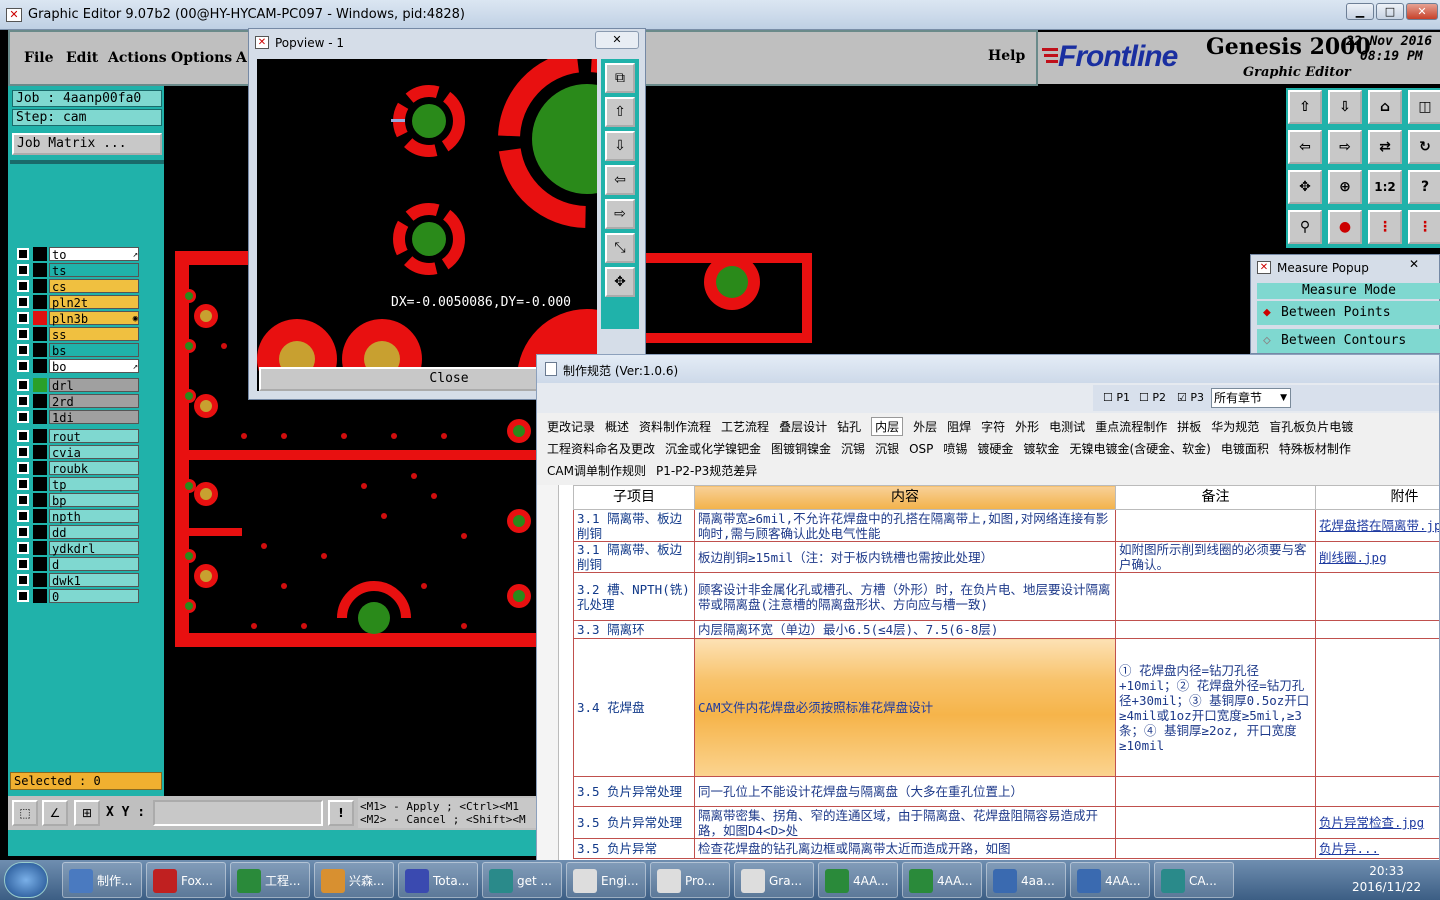  Describe the element at coordinates (137, 58) in the screenshot. I see `menu-actions: Actions` at that location.